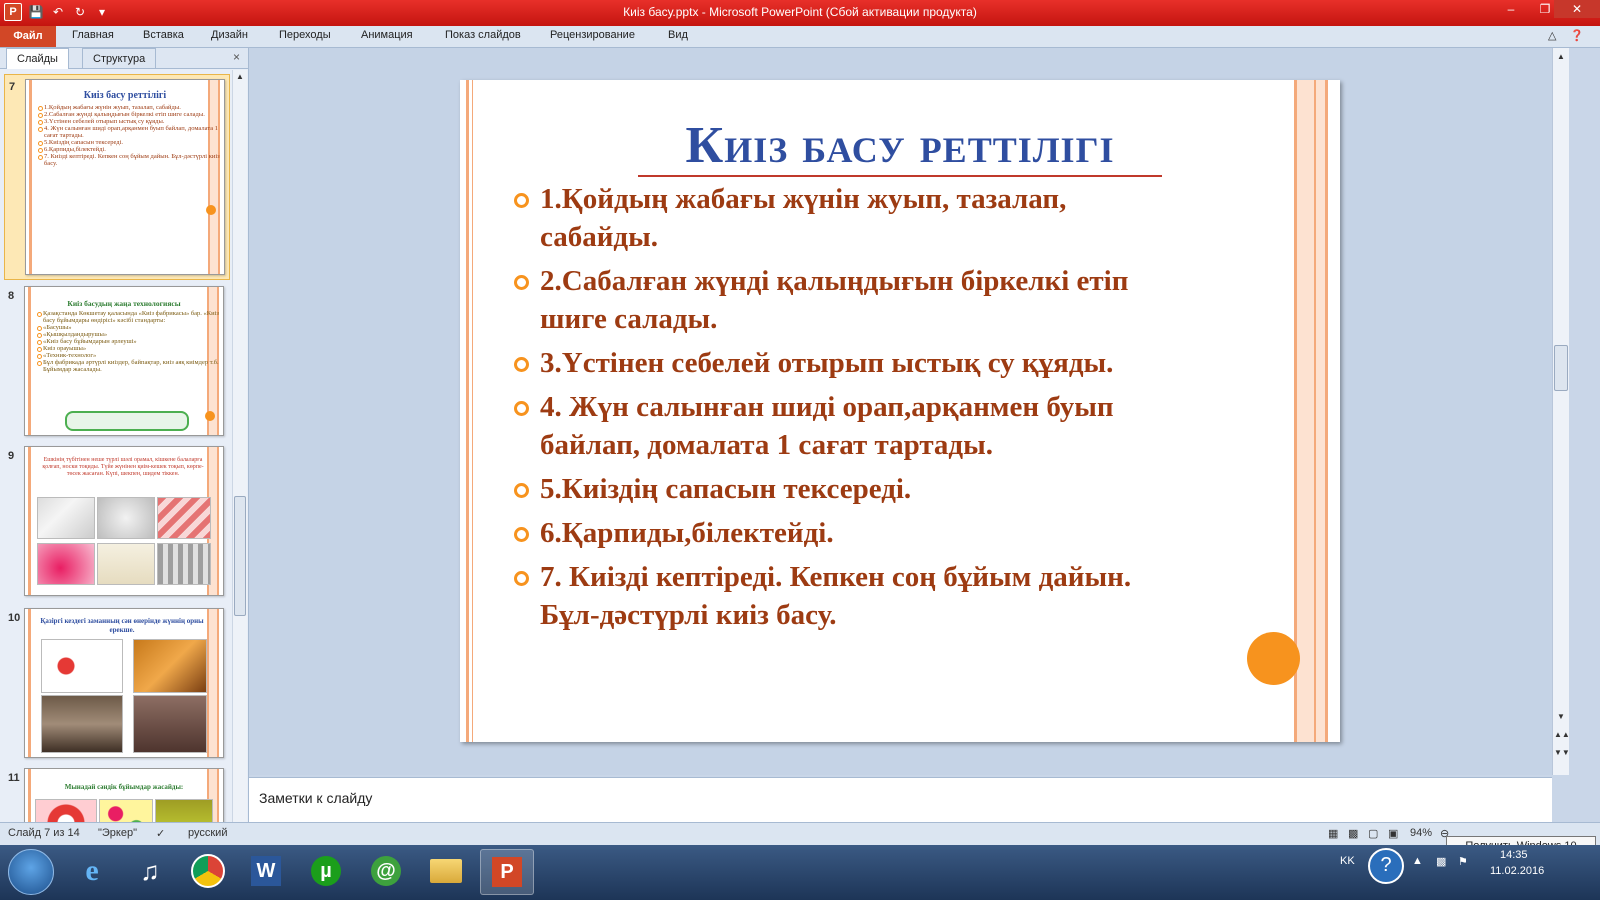 The width and height of the screenshot is (1600, 900). What do you see at coordinates (124, 348) in the screenshot?
I see `thumbnail-item: Киіз орауышы»` at bounding box center [124, 348].